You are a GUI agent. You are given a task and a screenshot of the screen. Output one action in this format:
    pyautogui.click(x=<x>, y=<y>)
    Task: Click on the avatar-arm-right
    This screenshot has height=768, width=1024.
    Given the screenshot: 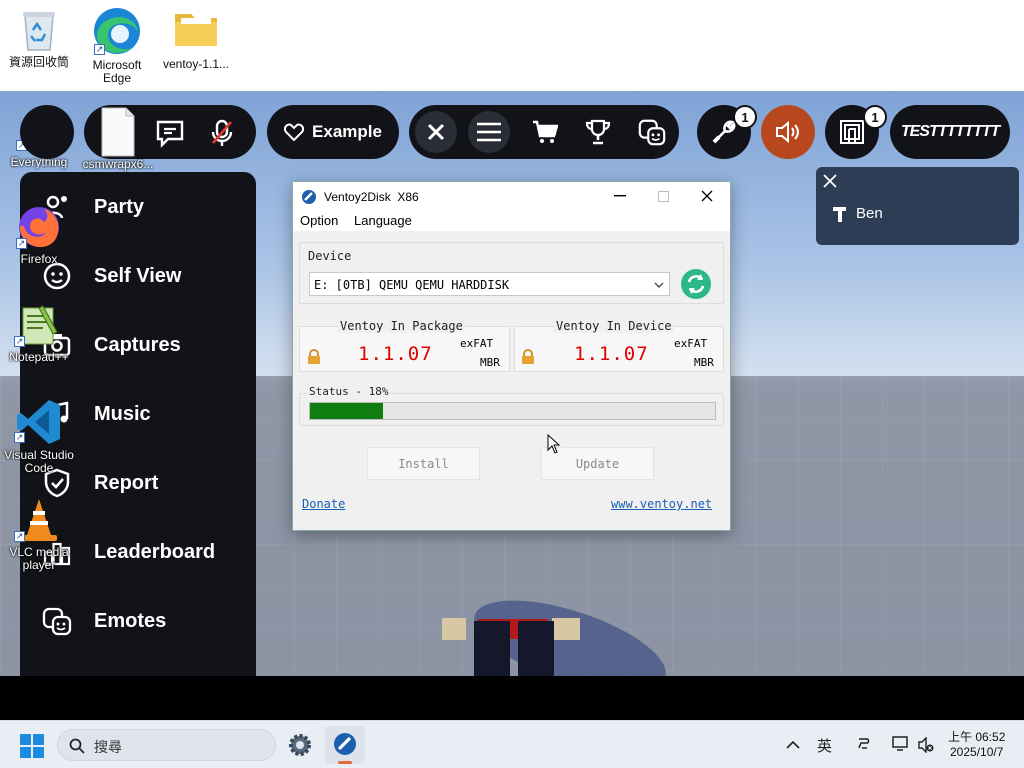 What is the action you would take?
    pyautogui.click(x=566, y=629)
    